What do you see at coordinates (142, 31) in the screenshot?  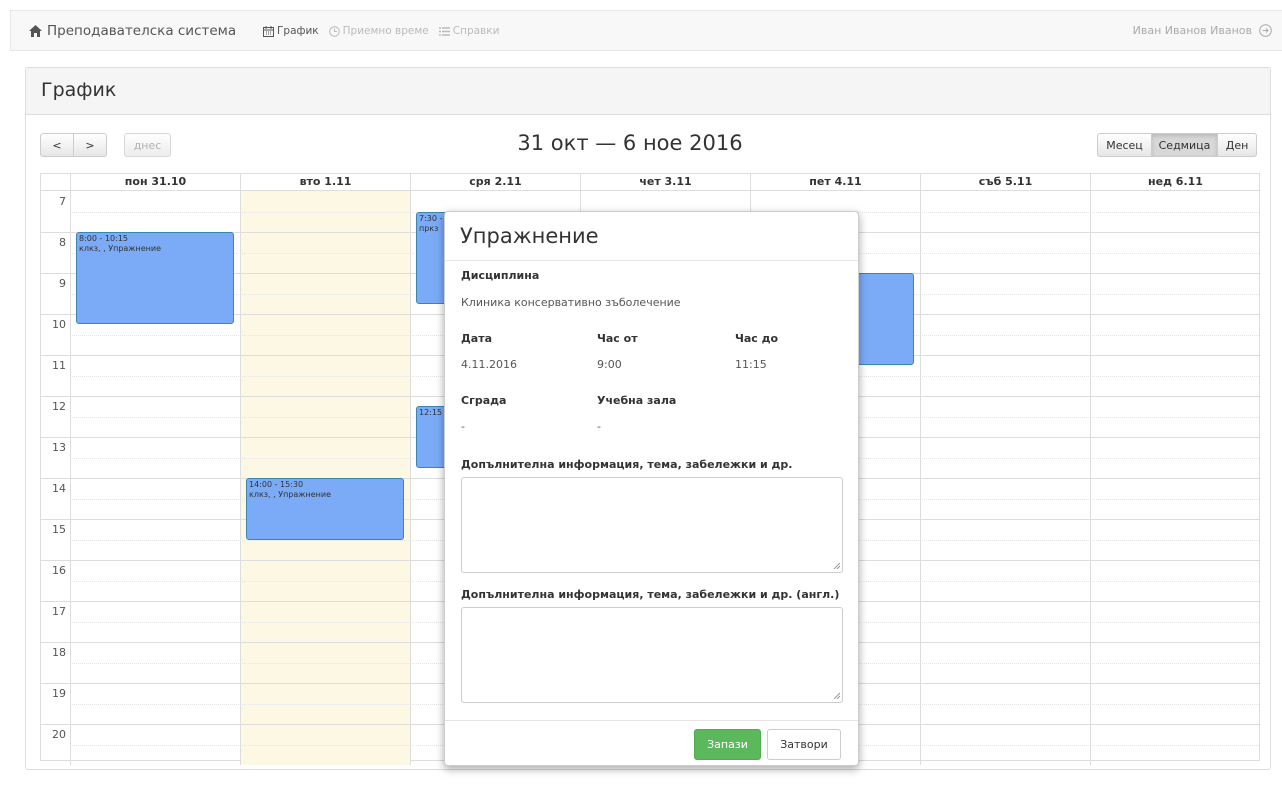 I see `brand-label: Преподавателска система` at bounding box center [142, 31].